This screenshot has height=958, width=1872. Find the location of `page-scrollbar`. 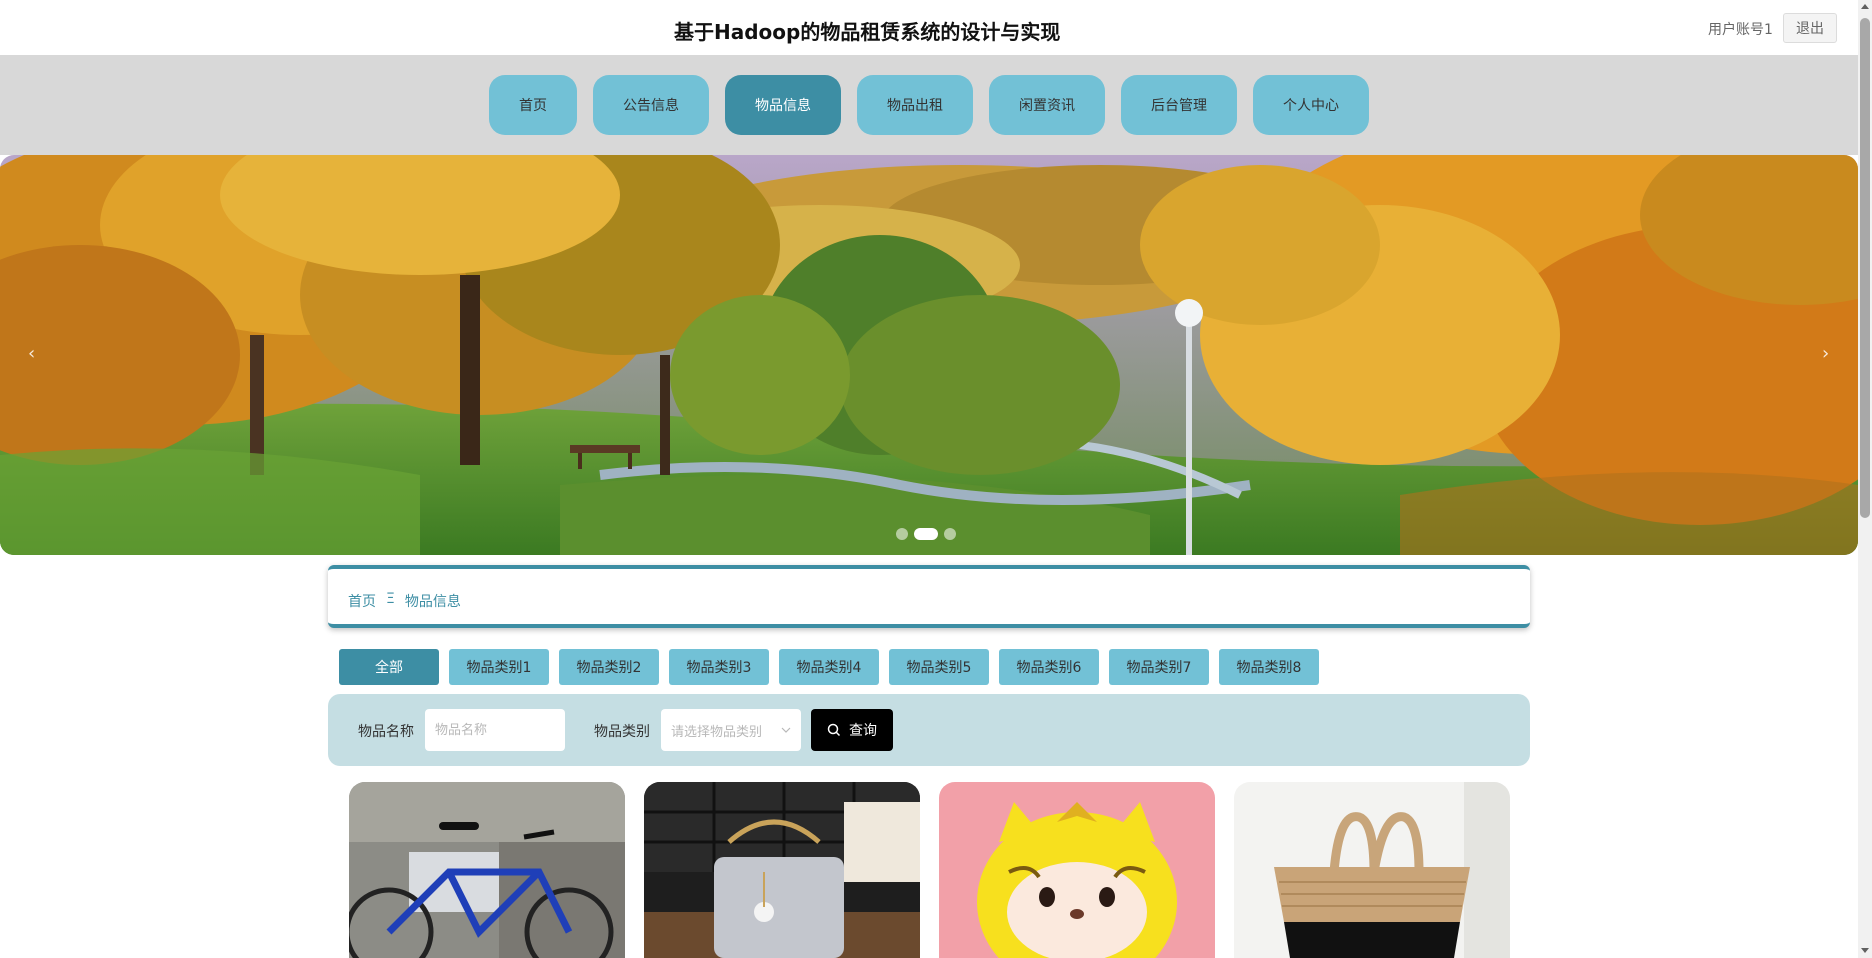

page-scrollbar is located at coordinates (1865, 479).